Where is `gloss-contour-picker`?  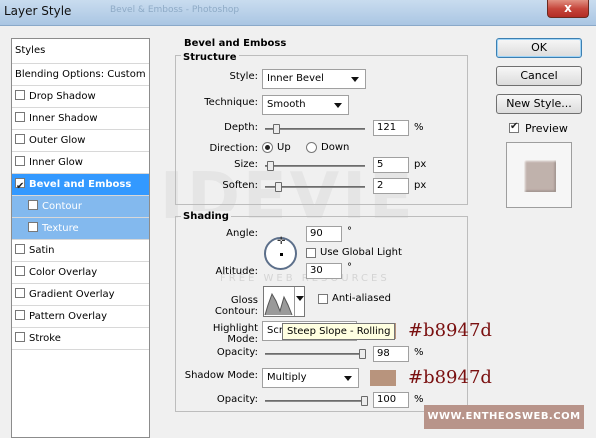
gloss-contour-picker is located at coordinates (284, 301).